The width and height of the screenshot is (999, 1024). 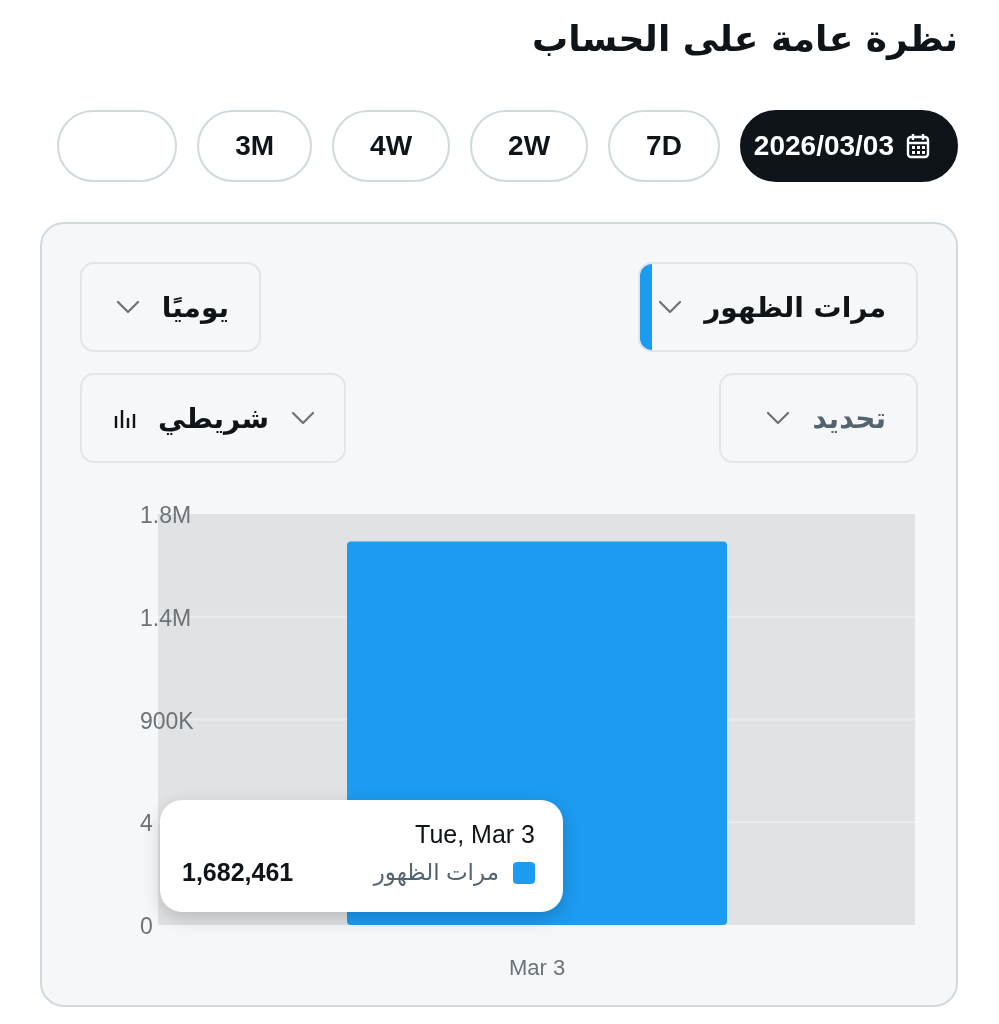 What do you see at coordinates (745, 39) in the screenshot?
I see `page-title: نظرة عامة على الحساب` at bounding box center [745, 39].